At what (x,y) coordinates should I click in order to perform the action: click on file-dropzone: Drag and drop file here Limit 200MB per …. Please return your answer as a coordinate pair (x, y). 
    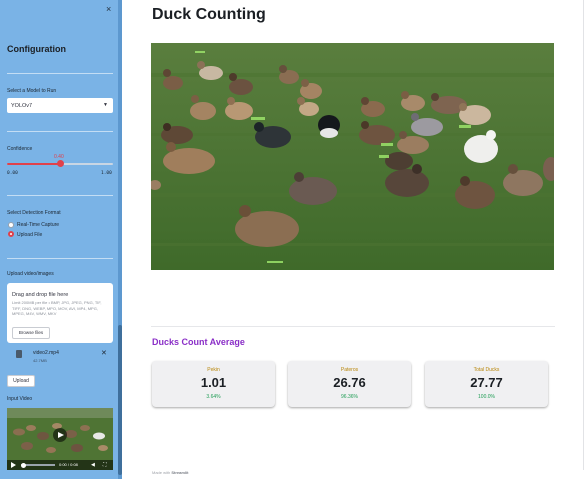
    Looking at the image, I should click on (60, 313).